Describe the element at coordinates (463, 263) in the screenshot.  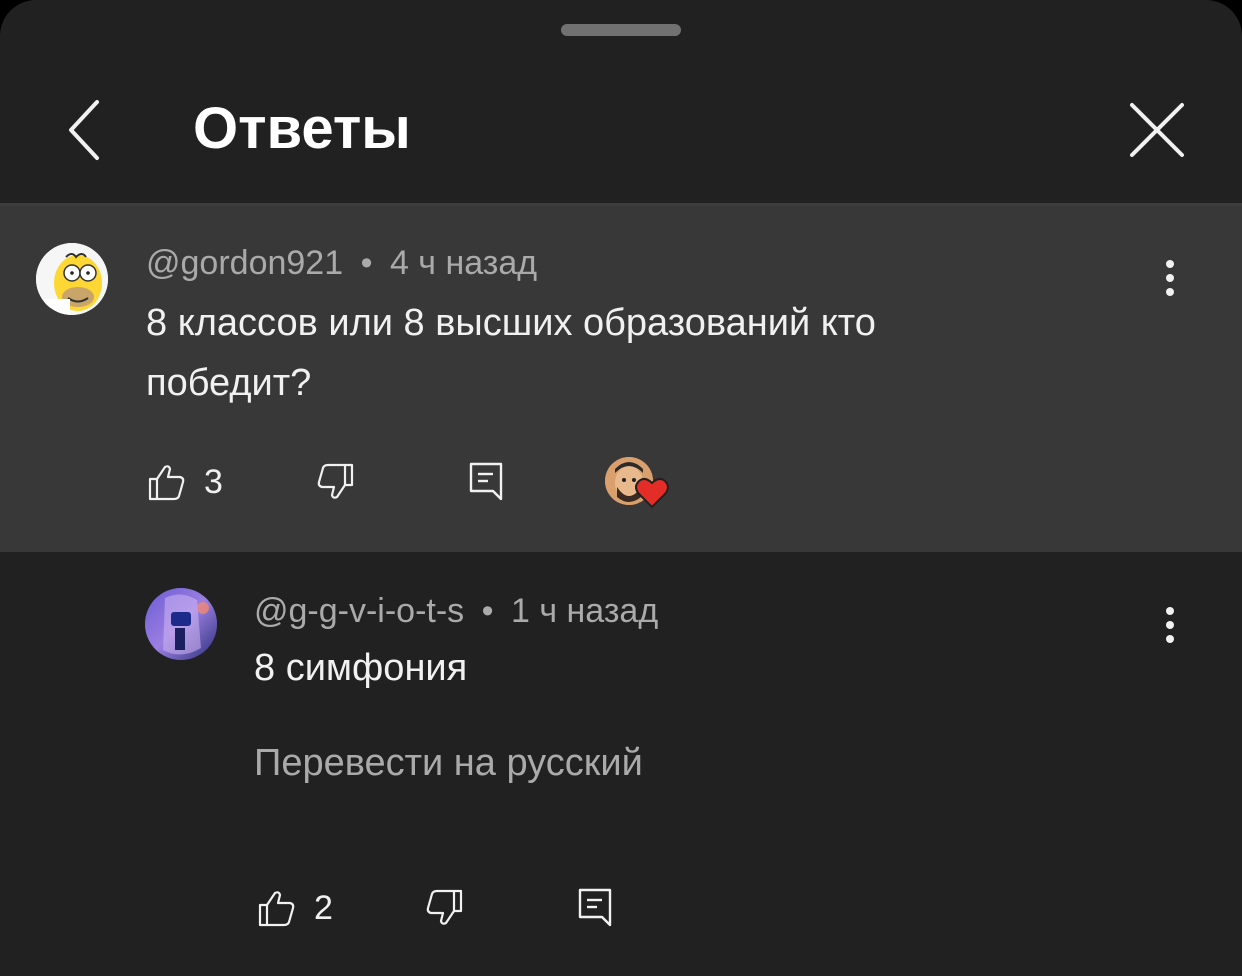
I see `comment-time: 4 ч назад` at that location.